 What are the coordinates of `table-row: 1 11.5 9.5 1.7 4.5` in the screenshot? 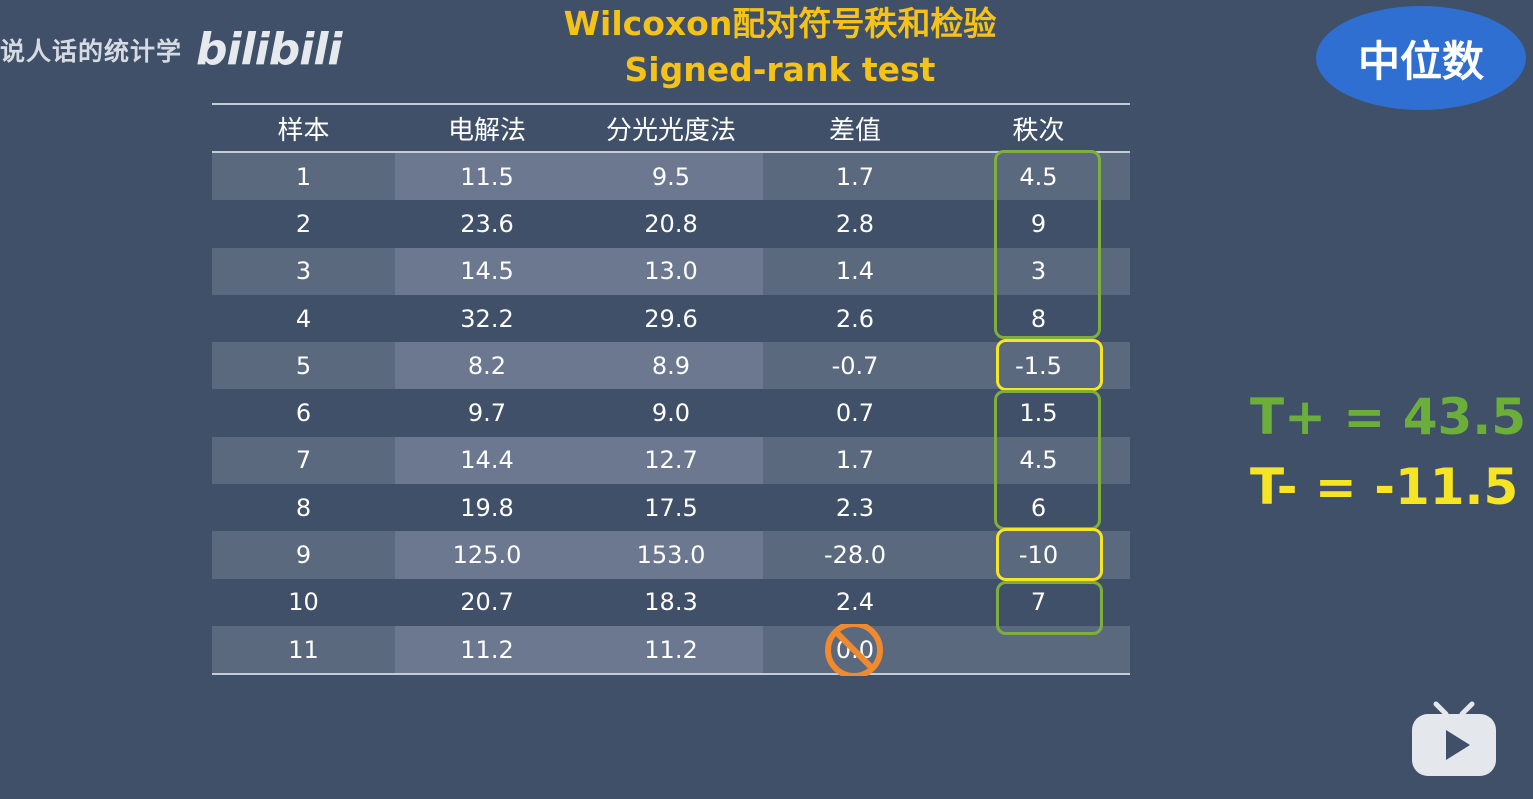 It's located at (671, 177).